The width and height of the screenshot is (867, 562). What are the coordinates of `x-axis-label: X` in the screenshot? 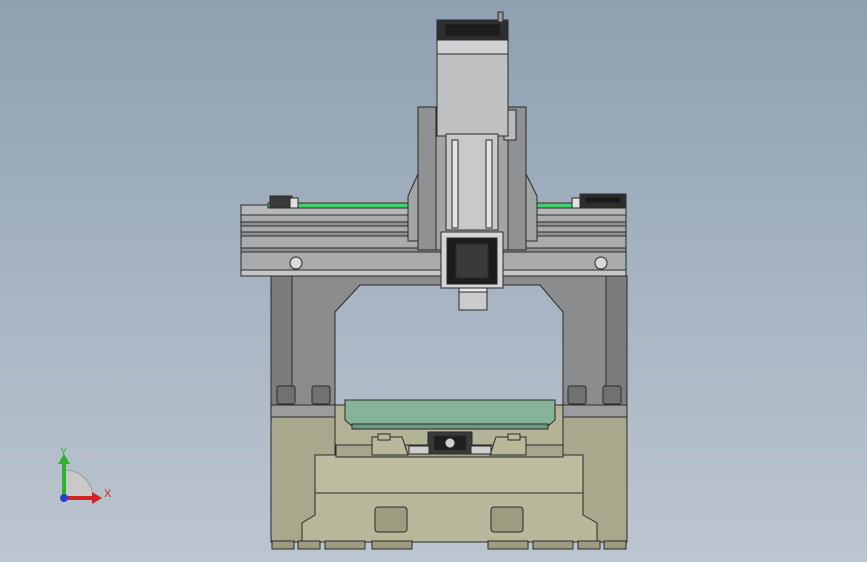 It's located at (108, 494).